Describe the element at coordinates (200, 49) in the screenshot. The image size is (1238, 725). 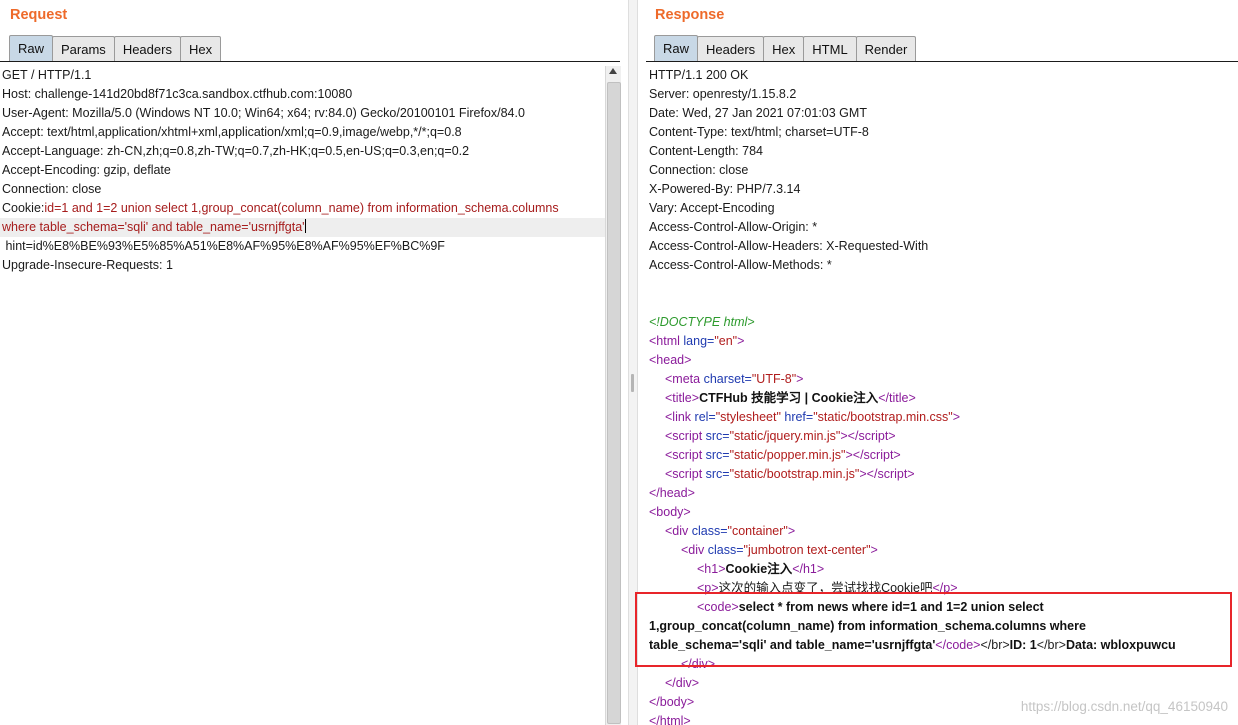
I see `request-tab-hex: Hex` at that location.